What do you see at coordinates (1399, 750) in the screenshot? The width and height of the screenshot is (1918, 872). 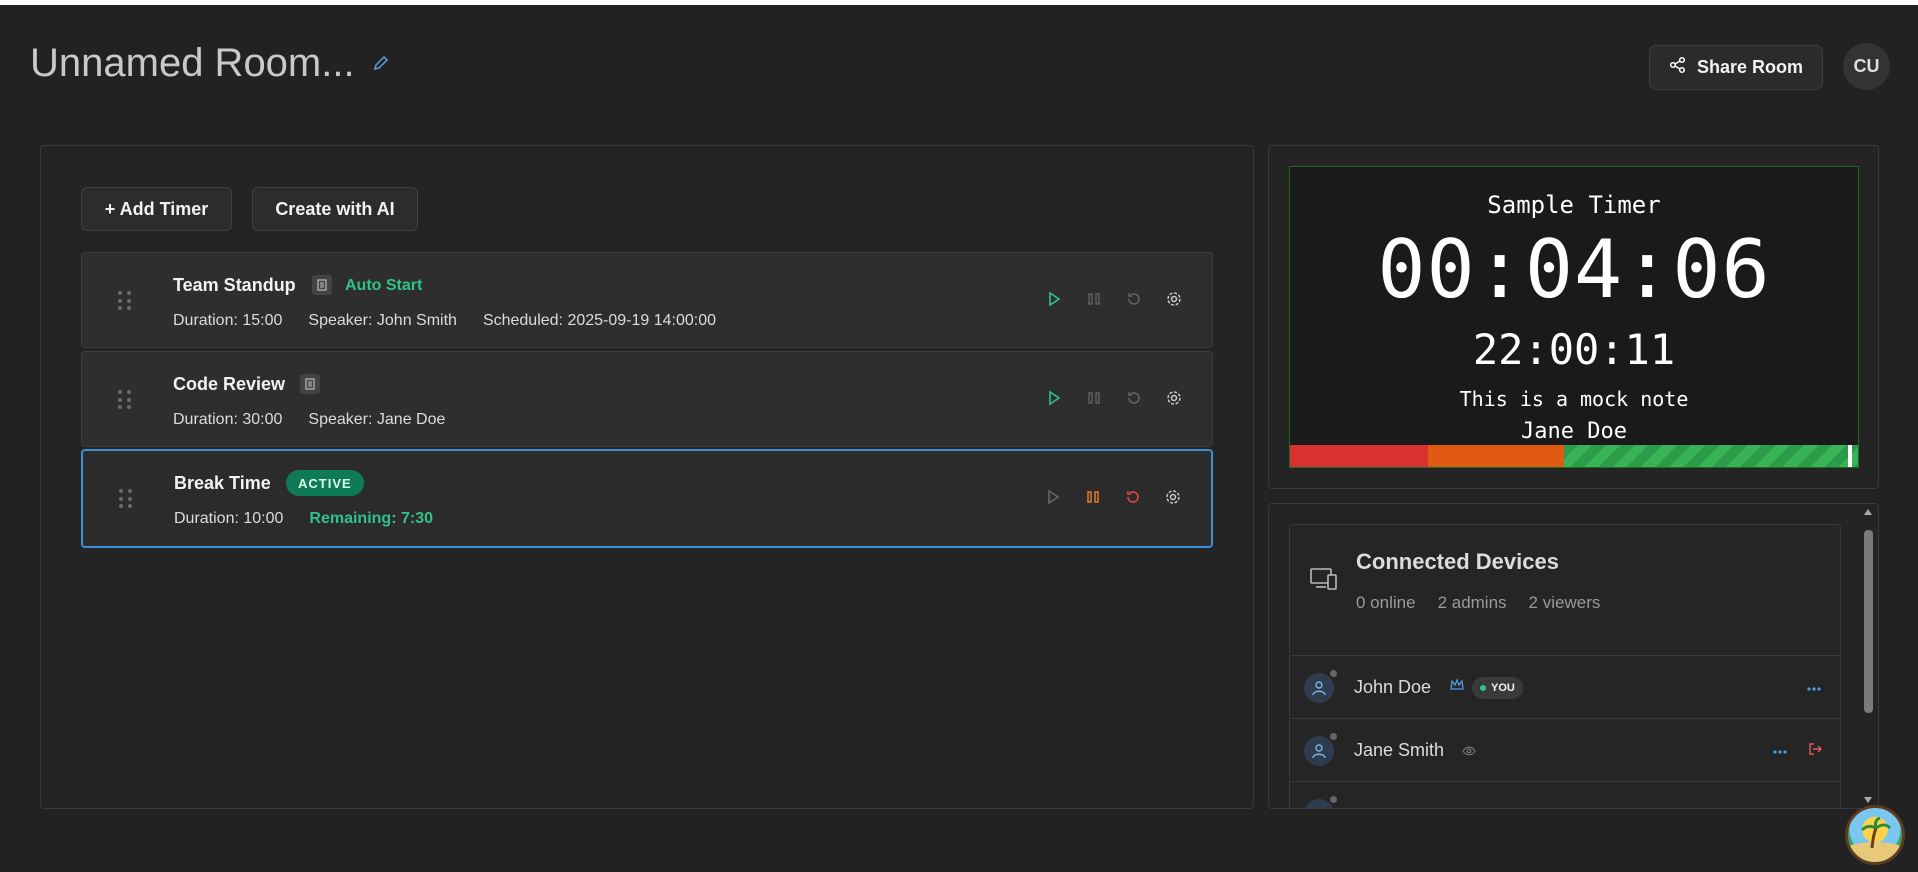 I see `device-user-name: Jane Smith` at bounding box center [1399, 750].